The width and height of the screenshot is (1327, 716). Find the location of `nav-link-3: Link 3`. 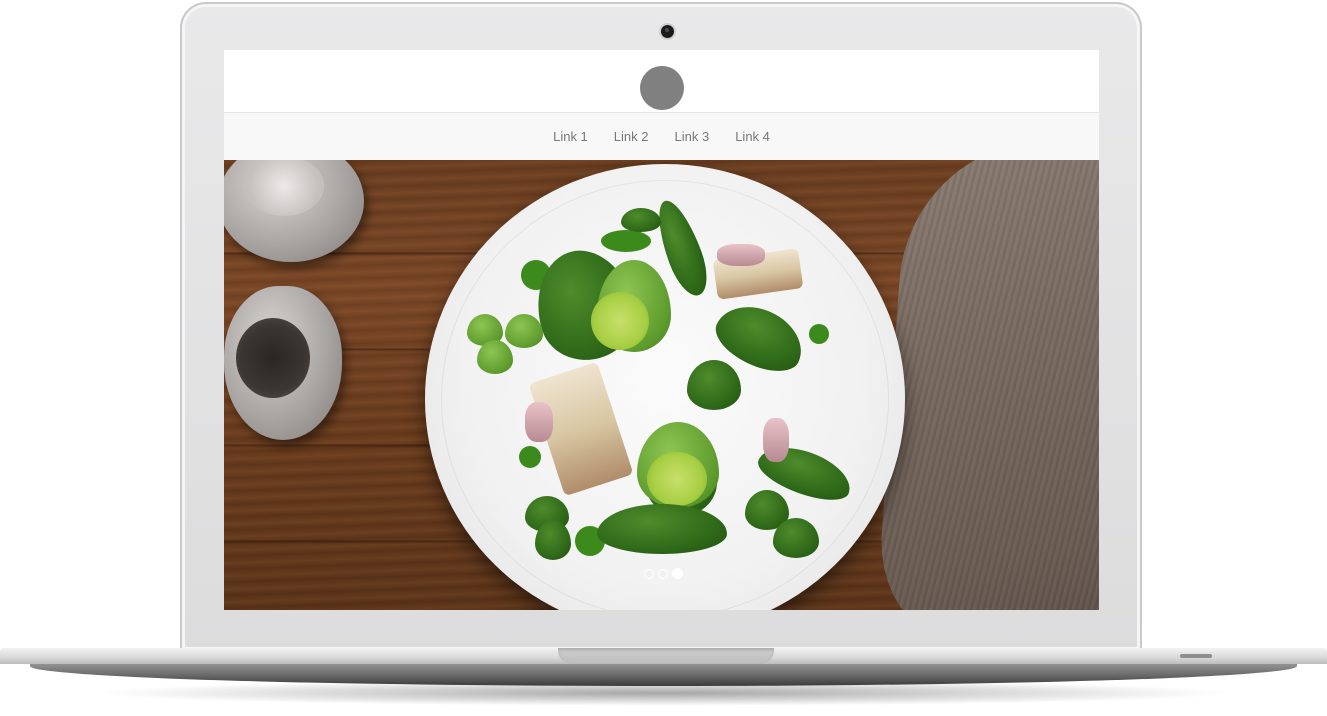

nav-link-3: Link 3 is located at coordinates (692, 136).